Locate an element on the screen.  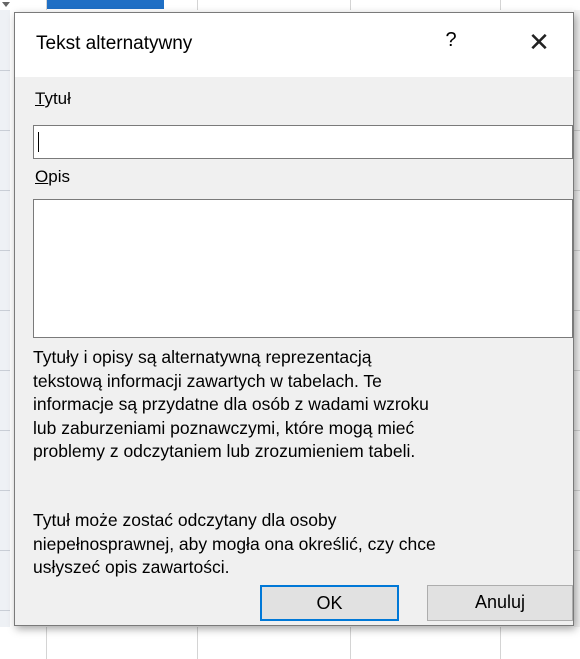
text-caret is located at coordinates (38, 142).